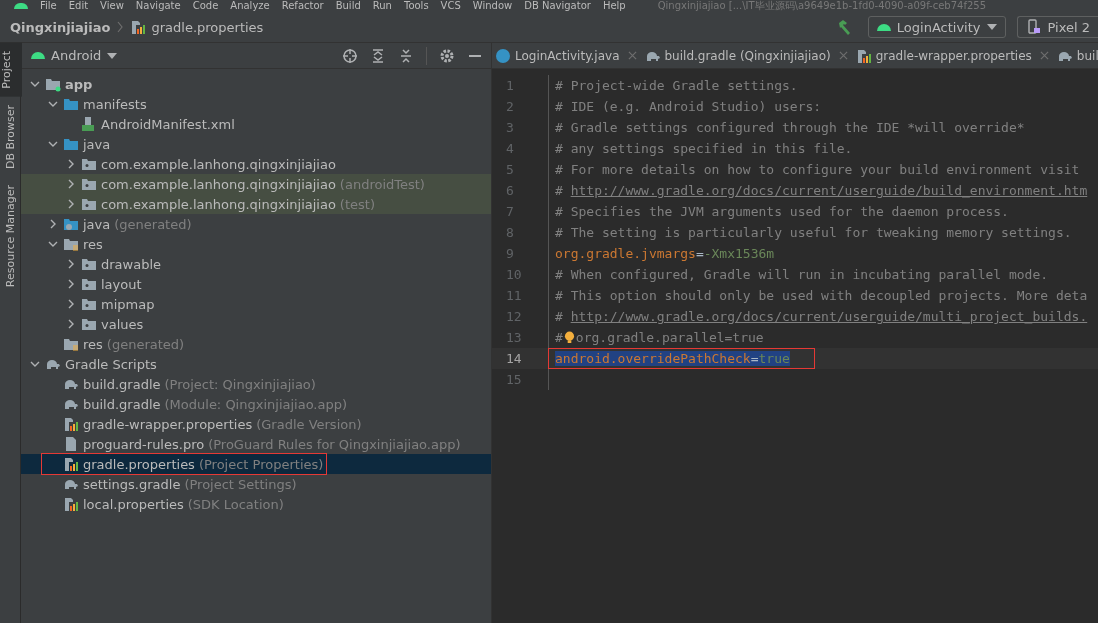 This screenshot has height=623, width=1098. Describe the element at coordinates (569, 337) in the screenshot. I see `lightbulb-icon` at that location.